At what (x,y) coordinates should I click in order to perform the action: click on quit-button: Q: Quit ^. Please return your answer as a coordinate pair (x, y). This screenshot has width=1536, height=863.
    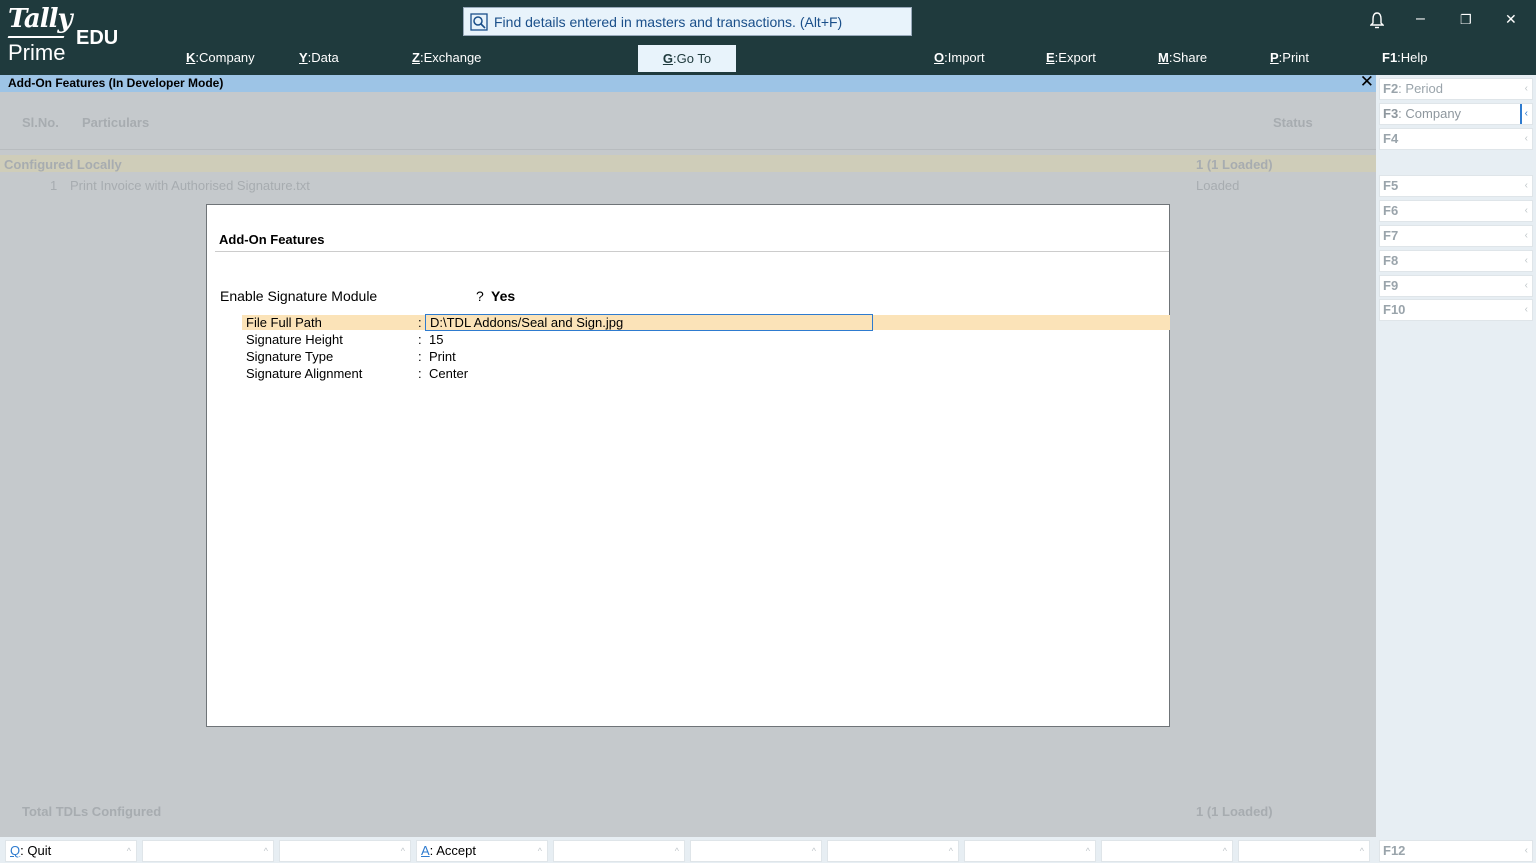
    Looking at the image, I should click on (71, 851).